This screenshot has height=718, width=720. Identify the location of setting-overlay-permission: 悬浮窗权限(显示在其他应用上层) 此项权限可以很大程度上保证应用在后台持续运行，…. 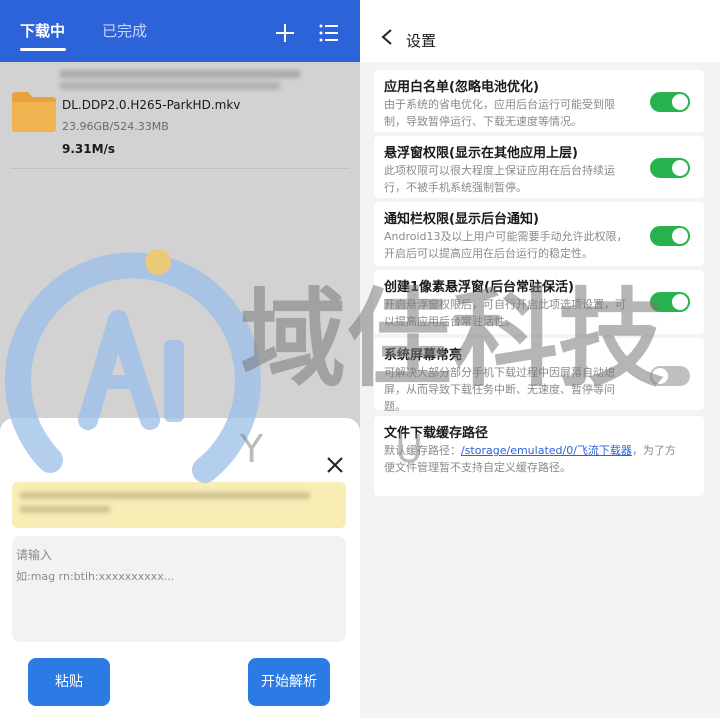
(539, 167).